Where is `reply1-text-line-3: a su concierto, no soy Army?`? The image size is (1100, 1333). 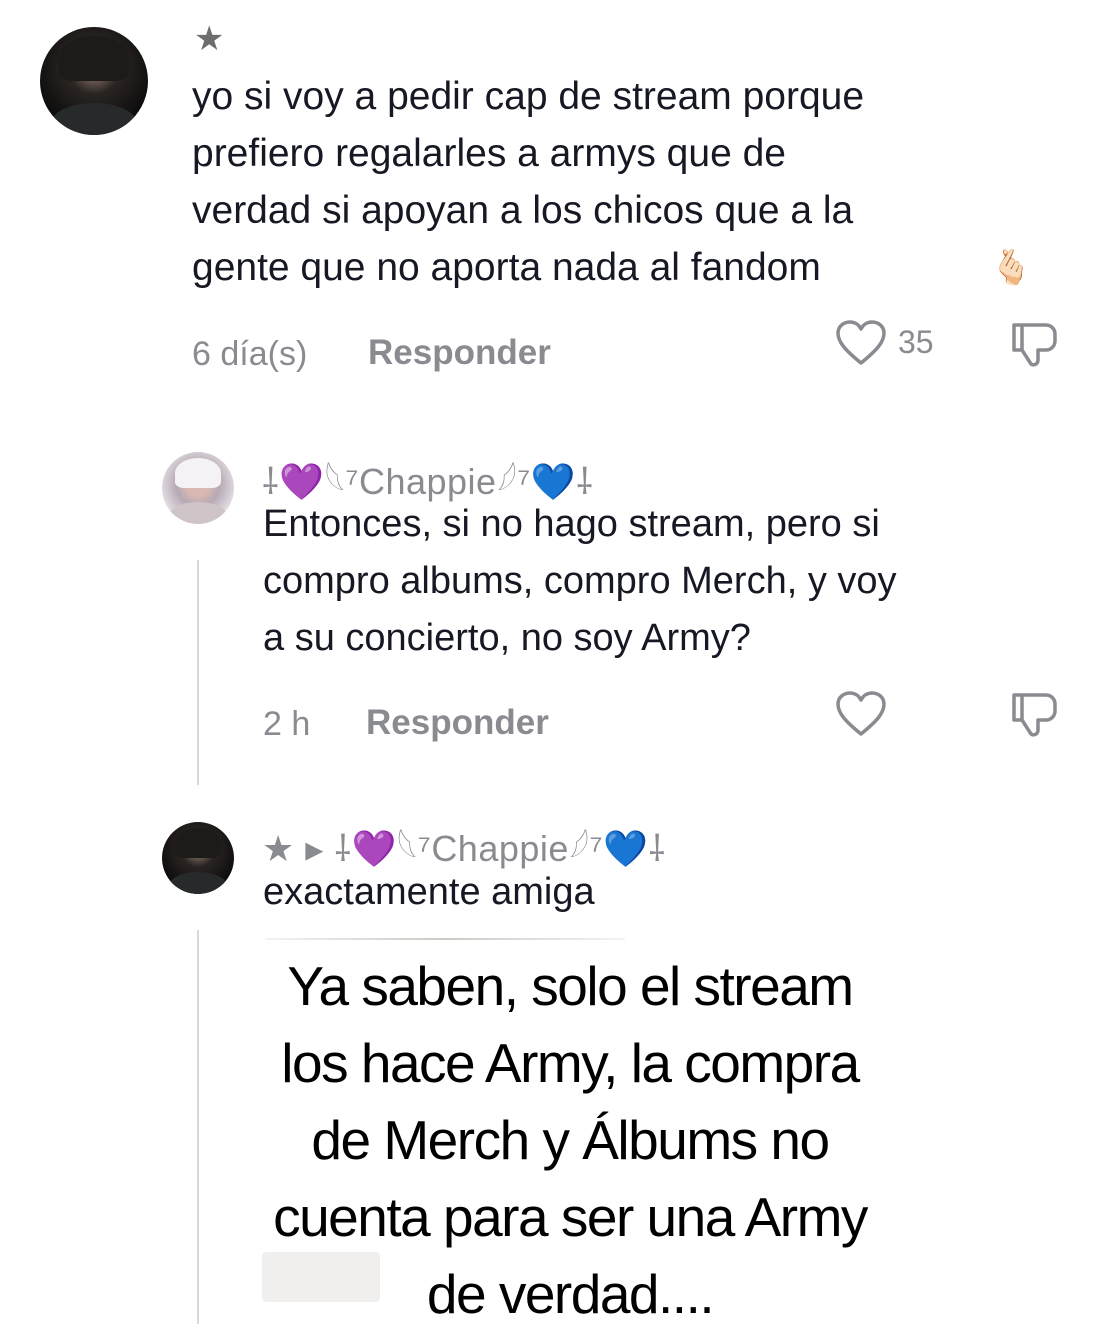
reply1-text-line-3: a su concierto, no soy Army? is located at coordinates (507, 638).